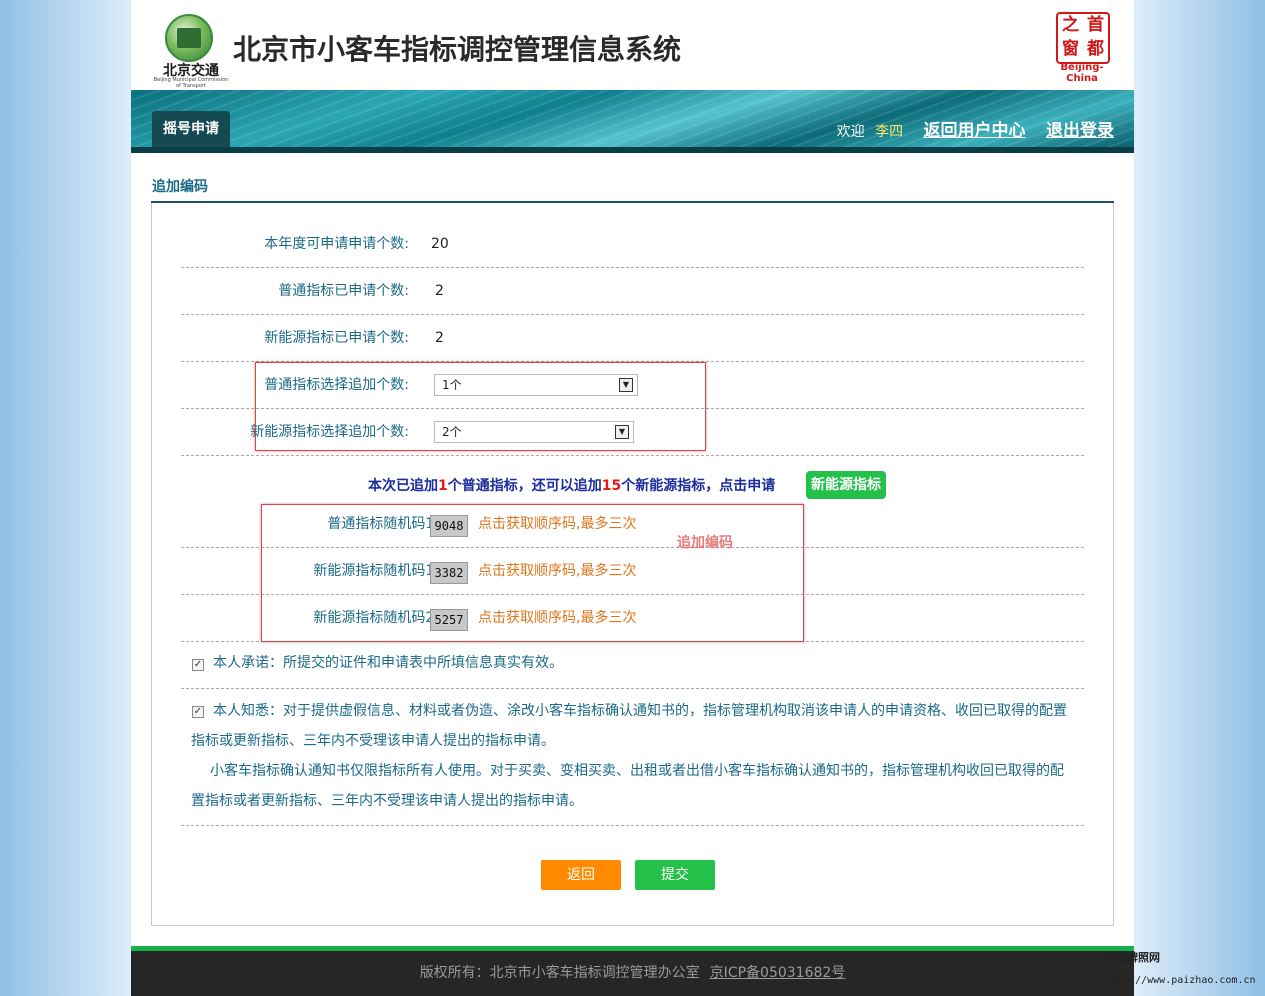 This screenshot has width=1265, height=996. What do you see at coordinates (1082, 73) in the screenshot?
I see `seal-caption: Beijing-China` at bounding box center [1082, 73].